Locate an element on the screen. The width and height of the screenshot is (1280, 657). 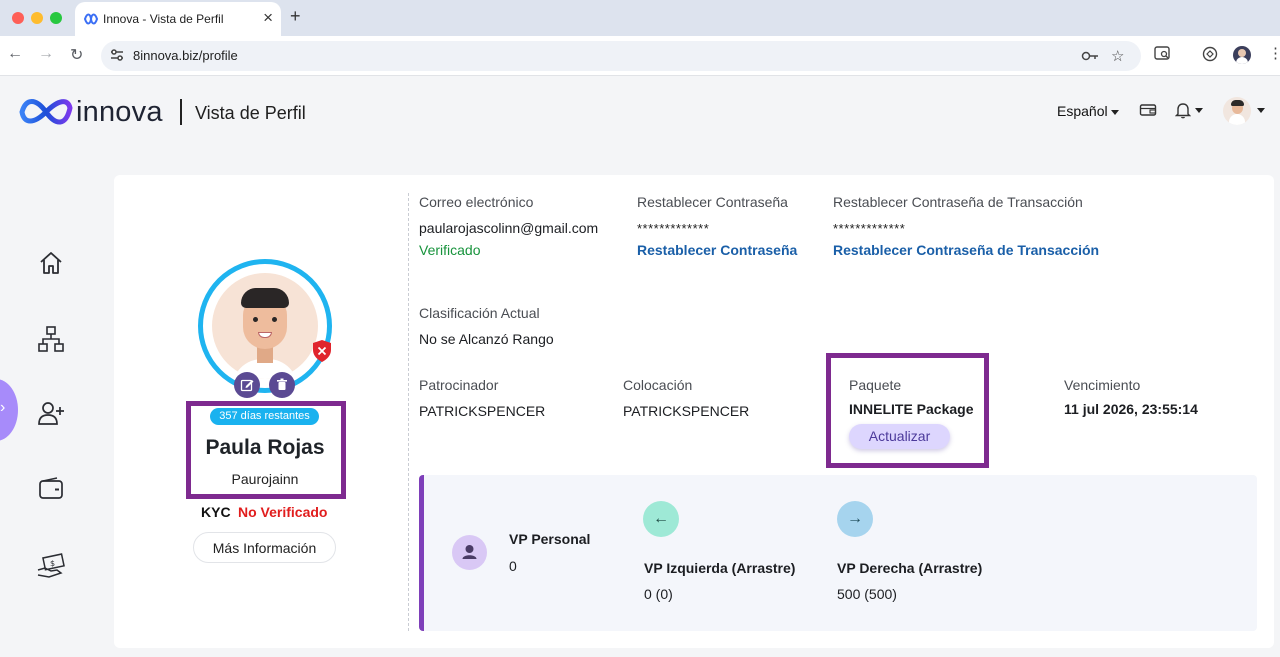
browser-toolbar: ← → ↻ 8innova.biz/profile ☆ ⋮ is located at coordinates (640, 56).